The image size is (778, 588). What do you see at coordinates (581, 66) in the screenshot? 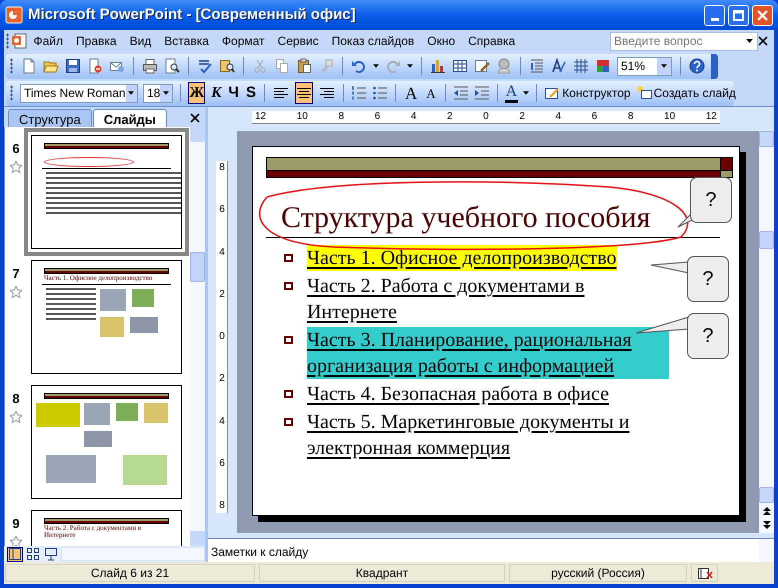
I see `grid-icon` at bounding box center [581, 66].